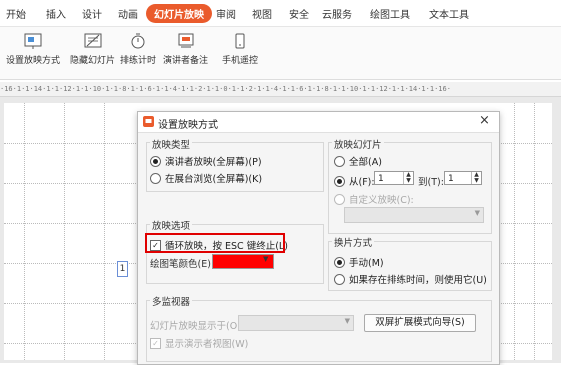 The image size is (561, 365). I want to click on pen-color-label: 绘图笔颜色(E):, so click(182, 264).